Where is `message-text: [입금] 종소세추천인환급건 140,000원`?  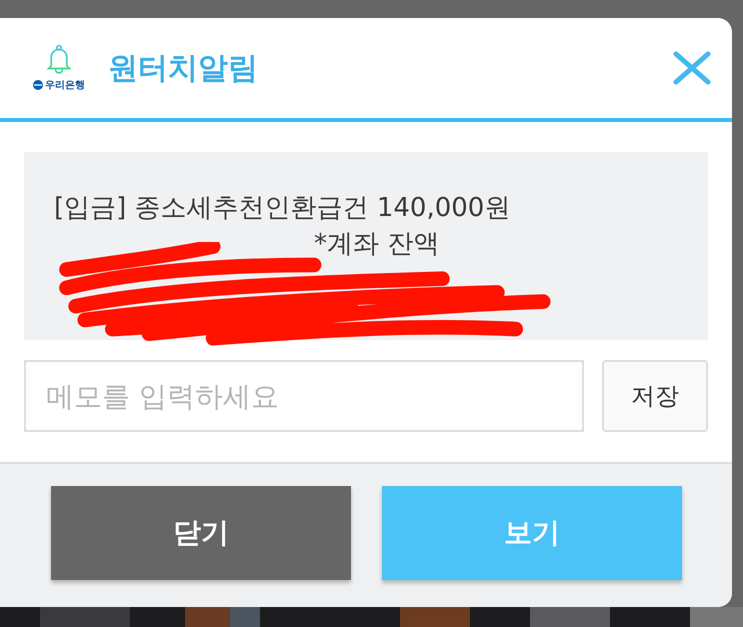
message-text: [입금] 종소세추천인환급건 140,000원 is located at coordinates (283, 208).